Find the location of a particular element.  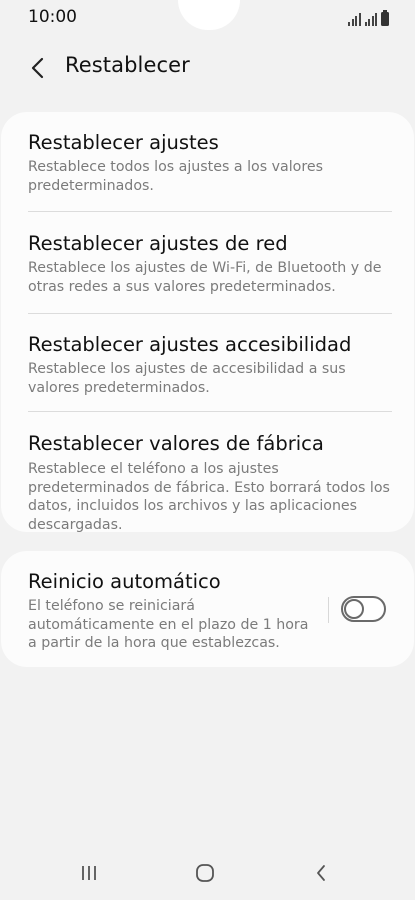

home-icon is located at coordinates (205, 873).